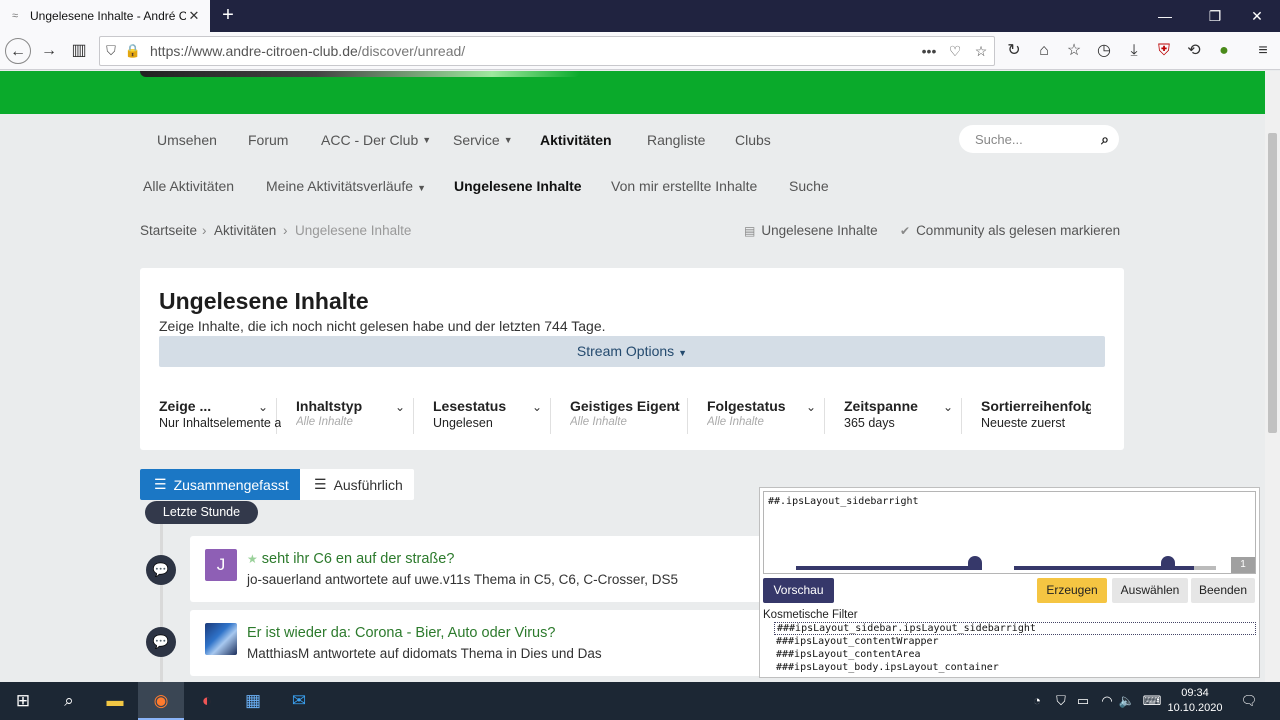 This screenshot has width=1280, height=720. I want to click on rss-icon: ▤, so click(750, 230).